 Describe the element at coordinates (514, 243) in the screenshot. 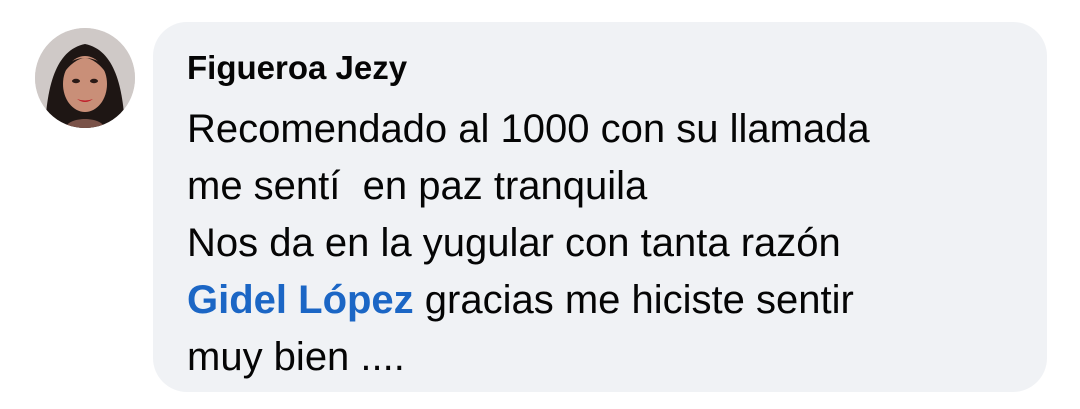

I see `comment-text-line-3: Nos da en la yugular con tanta razón` at that location.